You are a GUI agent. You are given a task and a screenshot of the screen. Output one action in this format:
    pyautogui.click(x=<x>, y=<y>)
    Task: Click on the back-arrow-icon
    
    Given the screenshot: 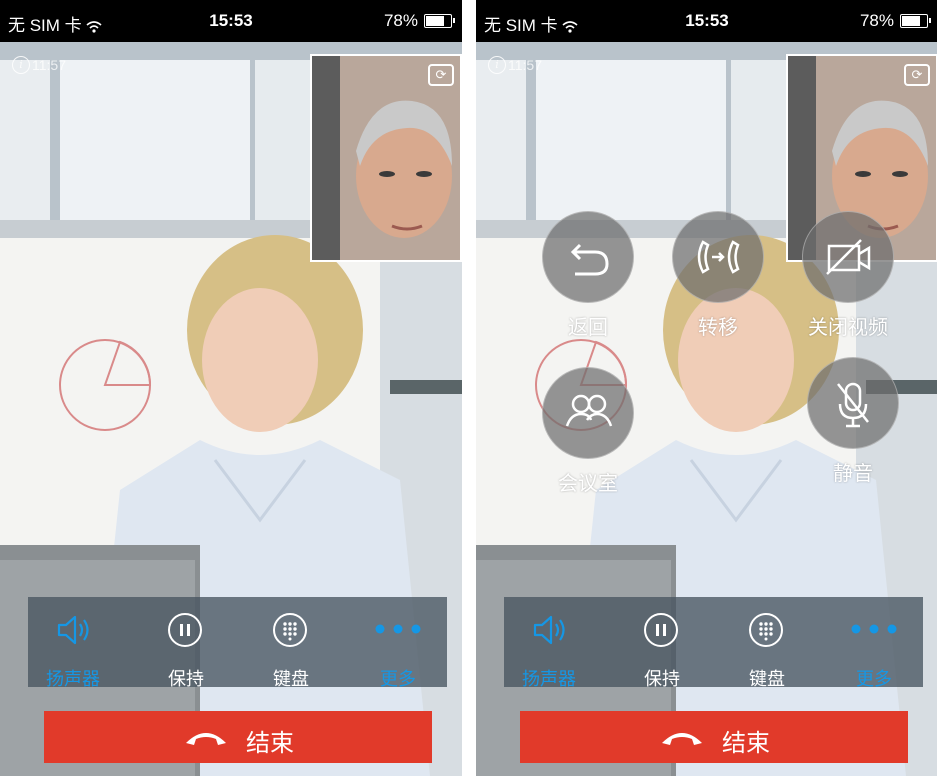 What is the action you would take?
    pyautogui.click(x=589, y=259)
    